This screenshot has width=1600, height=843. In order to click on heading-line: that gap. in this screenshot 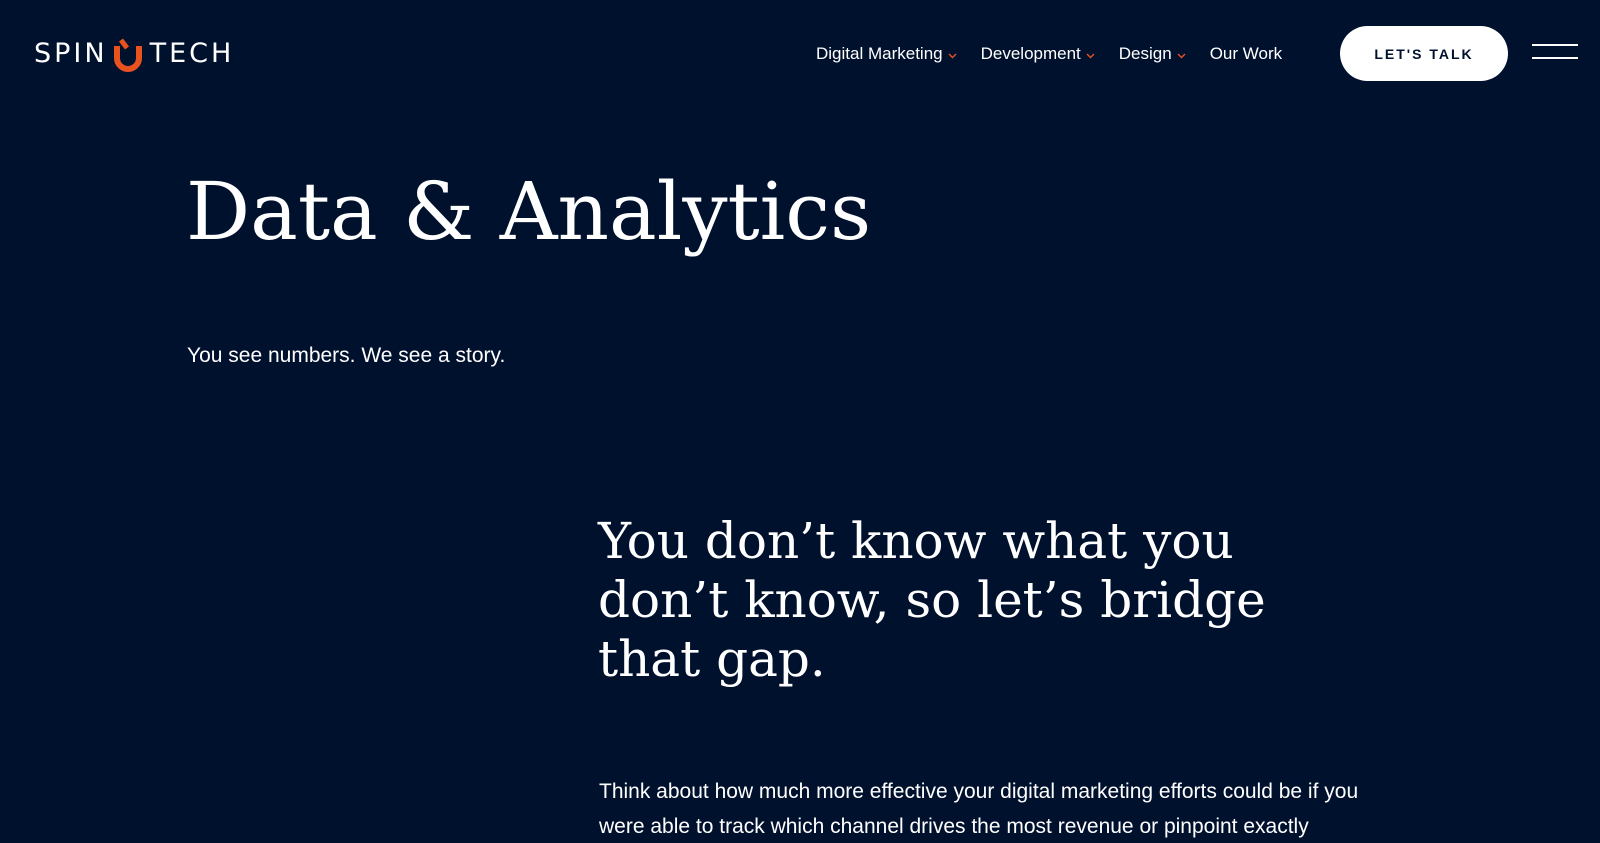, I will do `click(712, 659)`.